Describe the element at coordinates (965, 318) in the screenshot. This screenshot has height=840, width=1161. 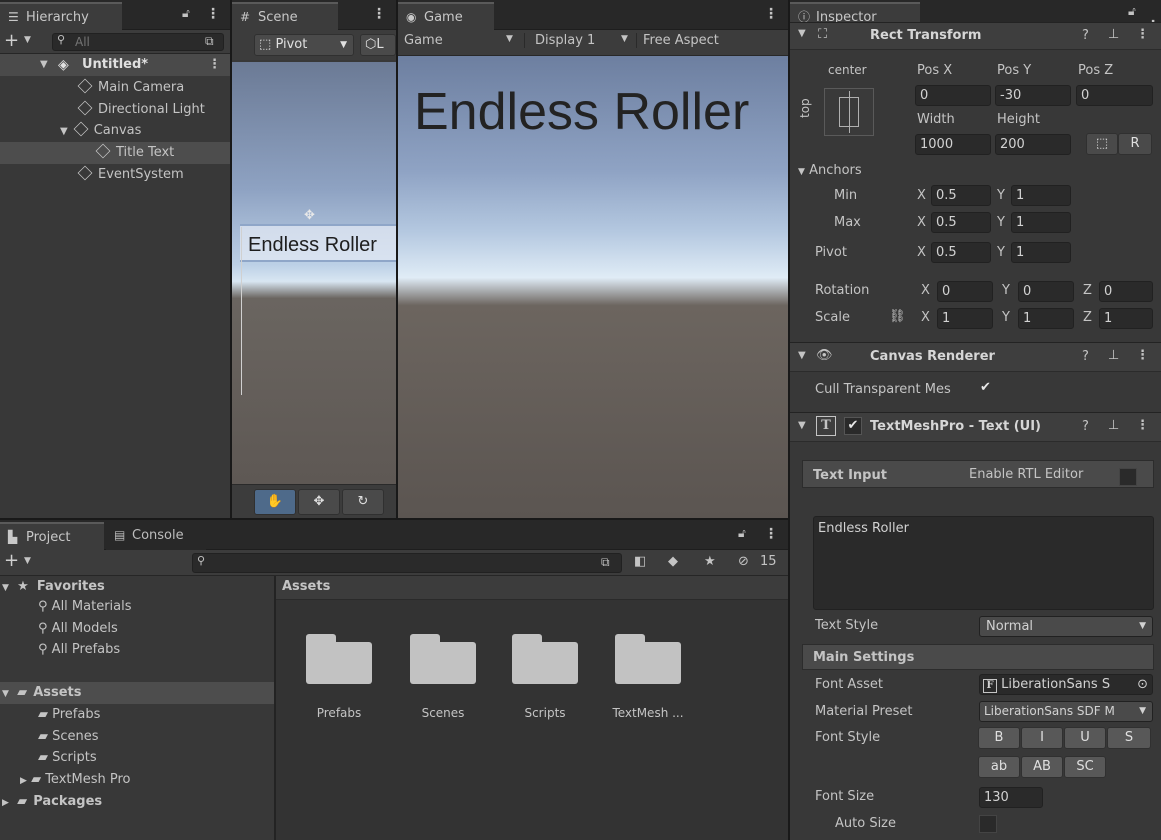
I see `scale-x-field: 1` at that location.